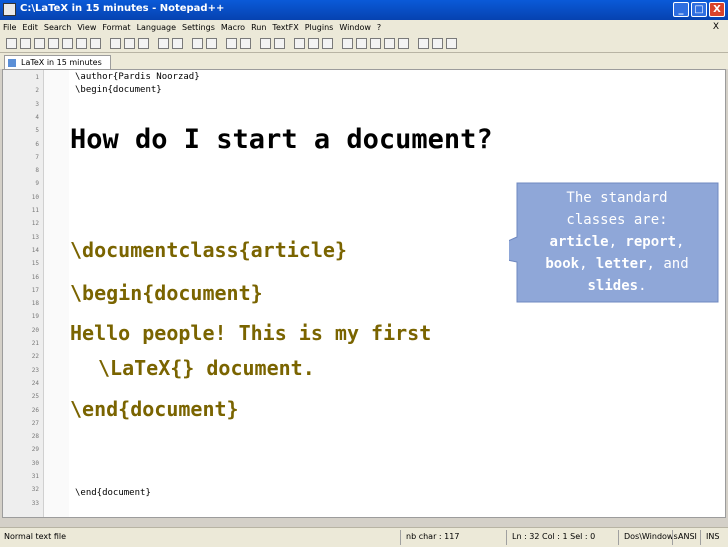  Describe the element at coordinates (39, 43) in the screenshot. I see `save-icon` at that location.